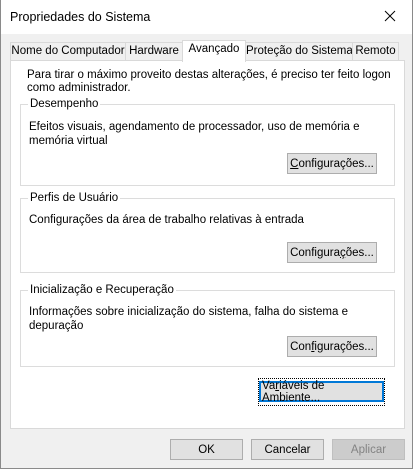 The width and height of the screenshot is (413, 469). I want to click on tab-system-protection: Proteção do Sistema, so click(299, 51).